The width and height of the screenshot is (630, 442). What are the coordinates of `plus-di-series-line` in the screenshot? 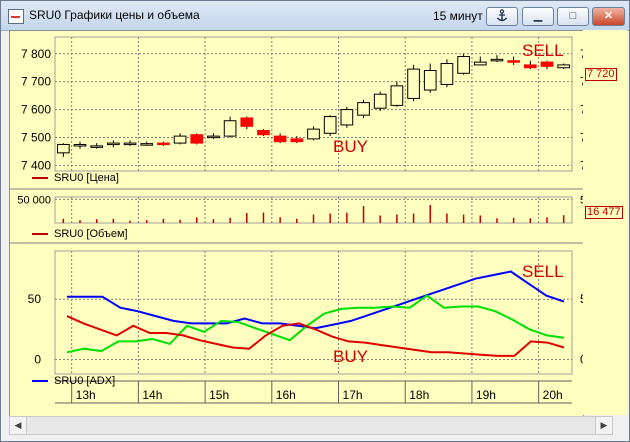 It's located at (315, 324).